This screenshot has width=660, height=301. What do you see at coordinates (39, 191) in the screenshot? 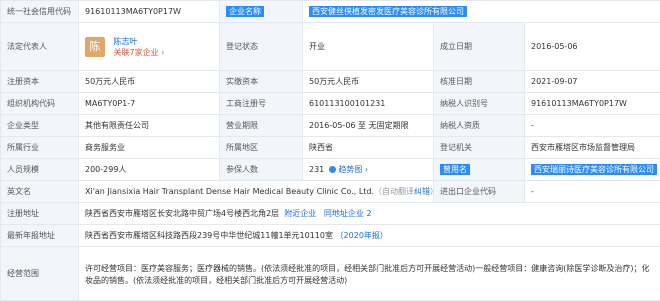
I see `english-label: 英文名` at bounding box center [39, 191].